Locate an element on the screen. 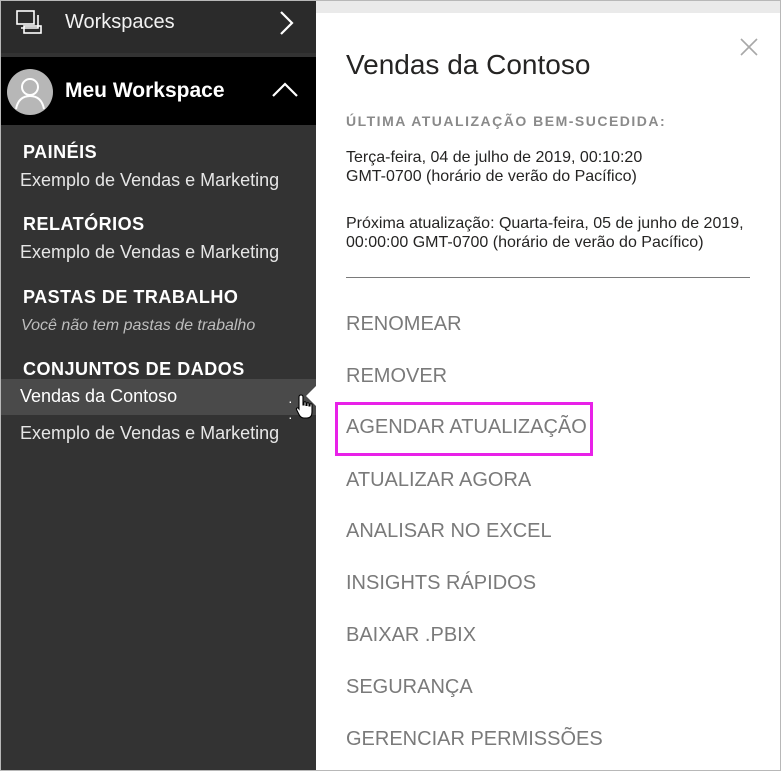  menu-quick-insights: INSIGHTS RÁPIDOS is located at coordinates (441, 583).